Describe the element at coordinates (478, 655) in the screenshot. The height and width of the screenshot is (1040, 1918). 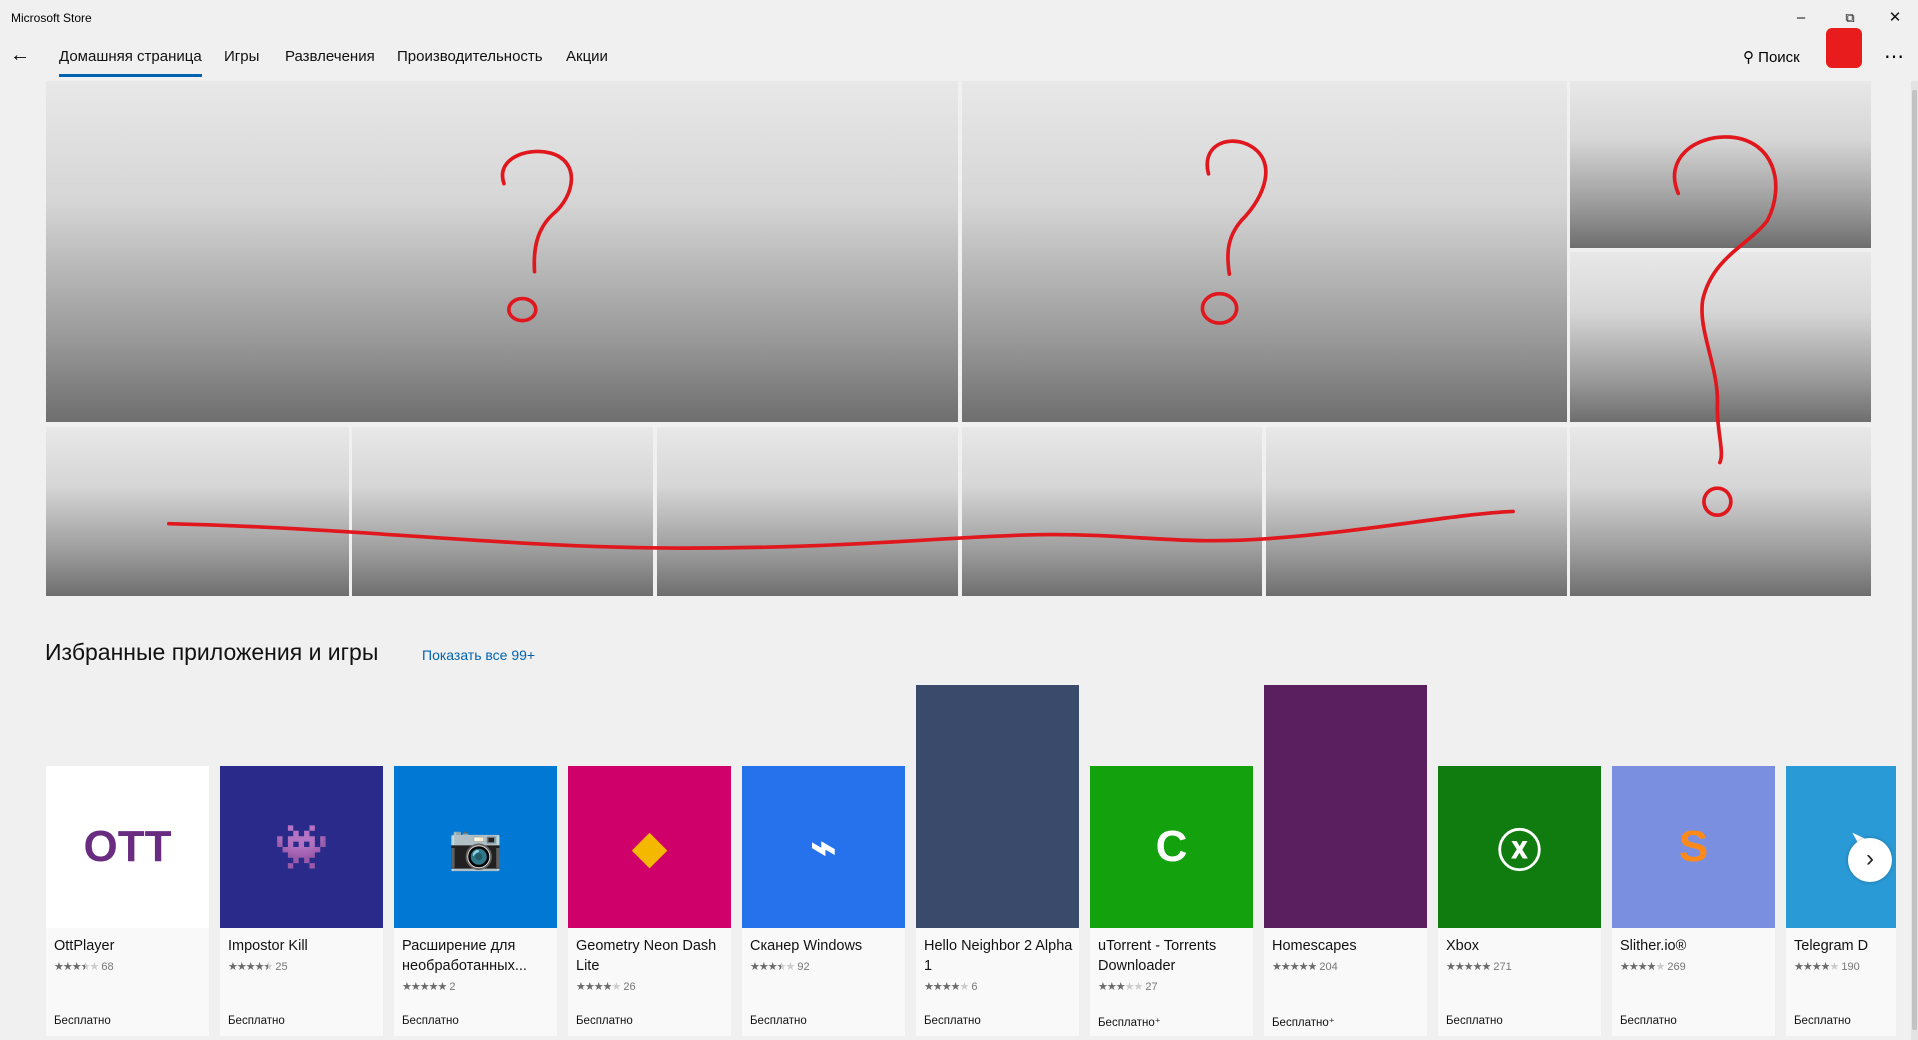
I see `show-all-link: Показать все 99+` at that location.